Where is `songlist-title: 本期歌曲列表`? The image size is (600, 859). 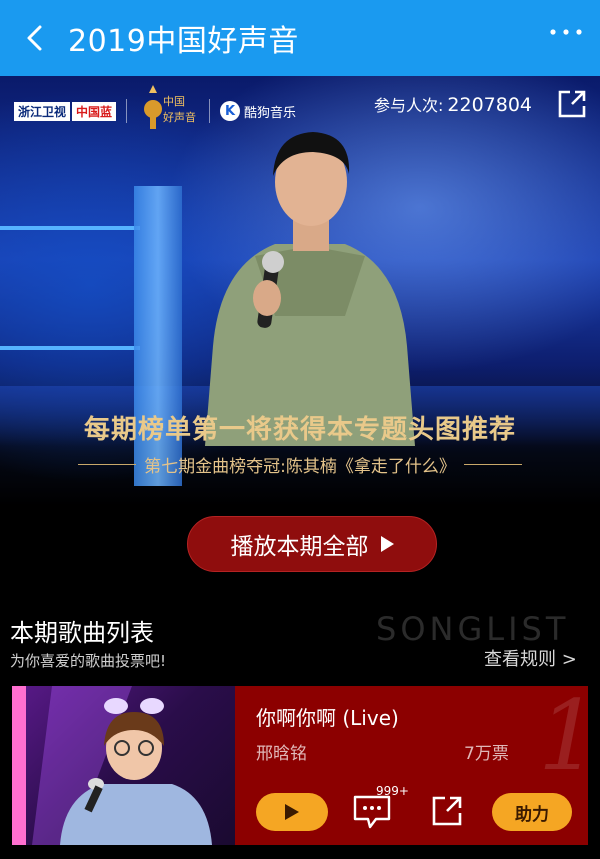 songlist-title: 本期歌曲列表 is located at coordinates (82, 633).